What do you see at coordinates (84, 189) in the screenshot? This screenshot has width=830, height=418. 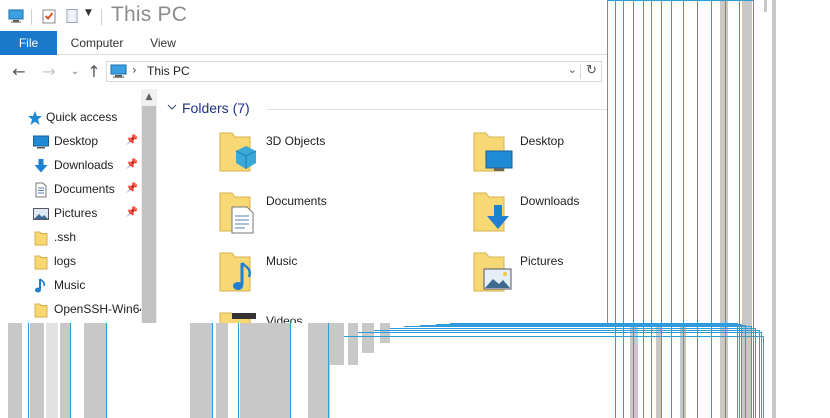 I see `nav-item-label: Documents` at bounding box center [84, 189].